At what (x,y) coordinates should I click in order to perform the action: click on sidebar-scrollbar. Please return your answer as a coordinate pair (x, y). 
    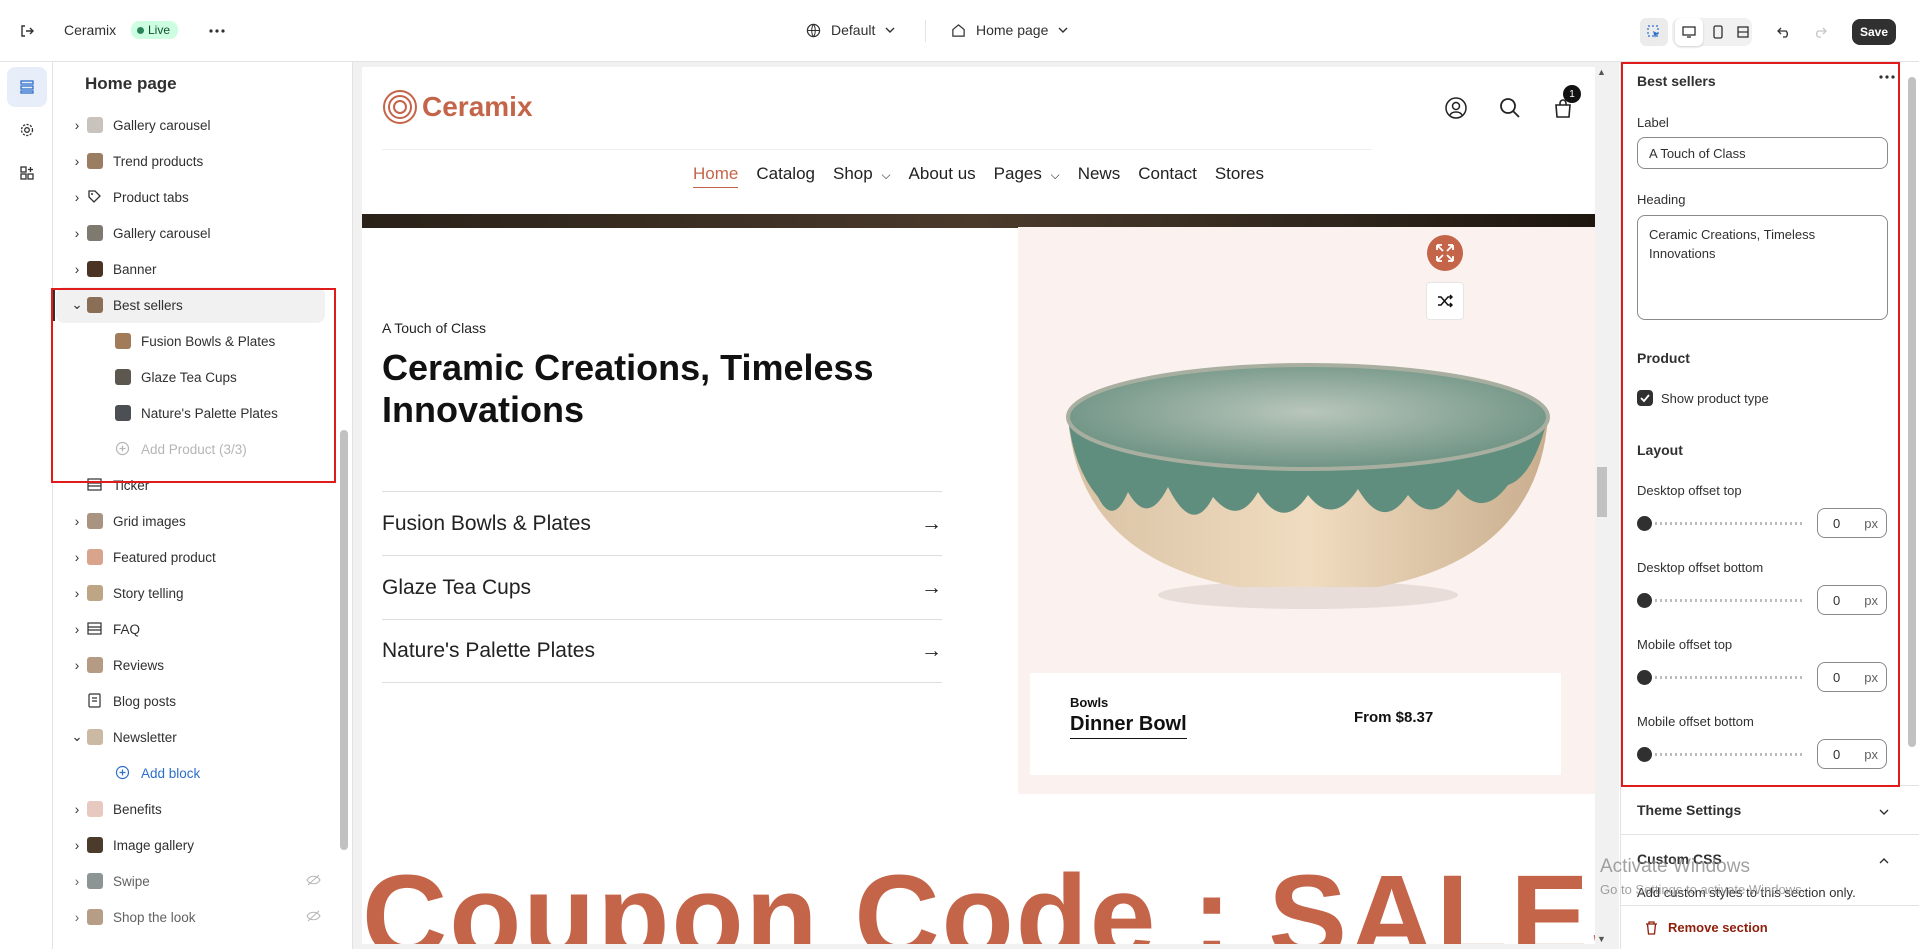
    Looking at the image, I should click on (344, 528).